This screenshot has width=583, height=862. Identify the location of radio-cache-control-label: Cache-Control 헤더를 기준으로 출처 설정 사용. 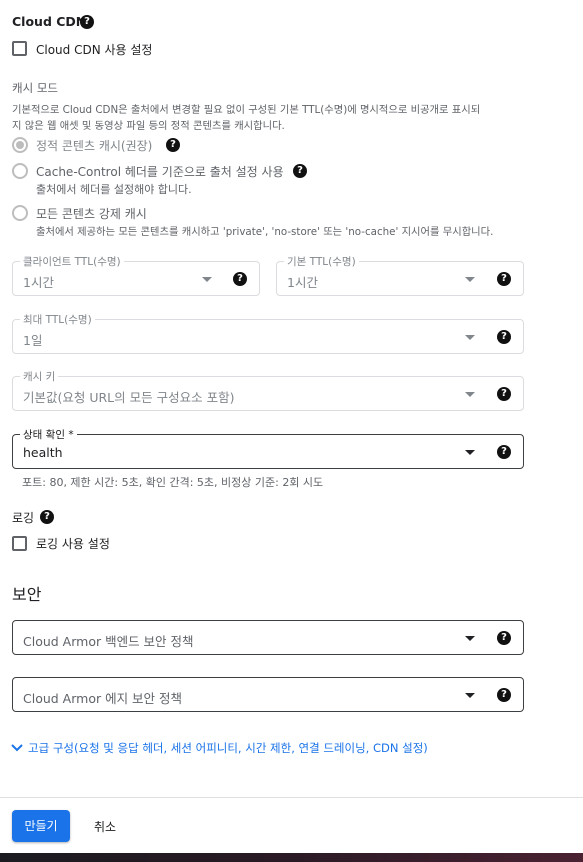
(160, 172).